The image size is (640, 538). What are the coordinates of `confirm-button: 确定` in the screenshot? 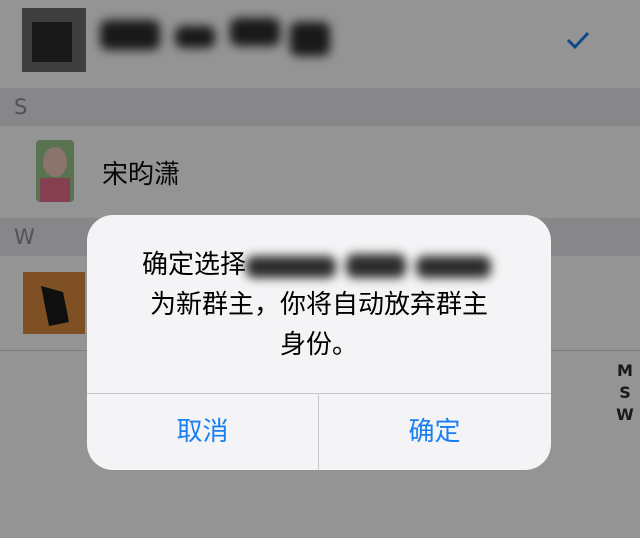 It's located at (434, 432).